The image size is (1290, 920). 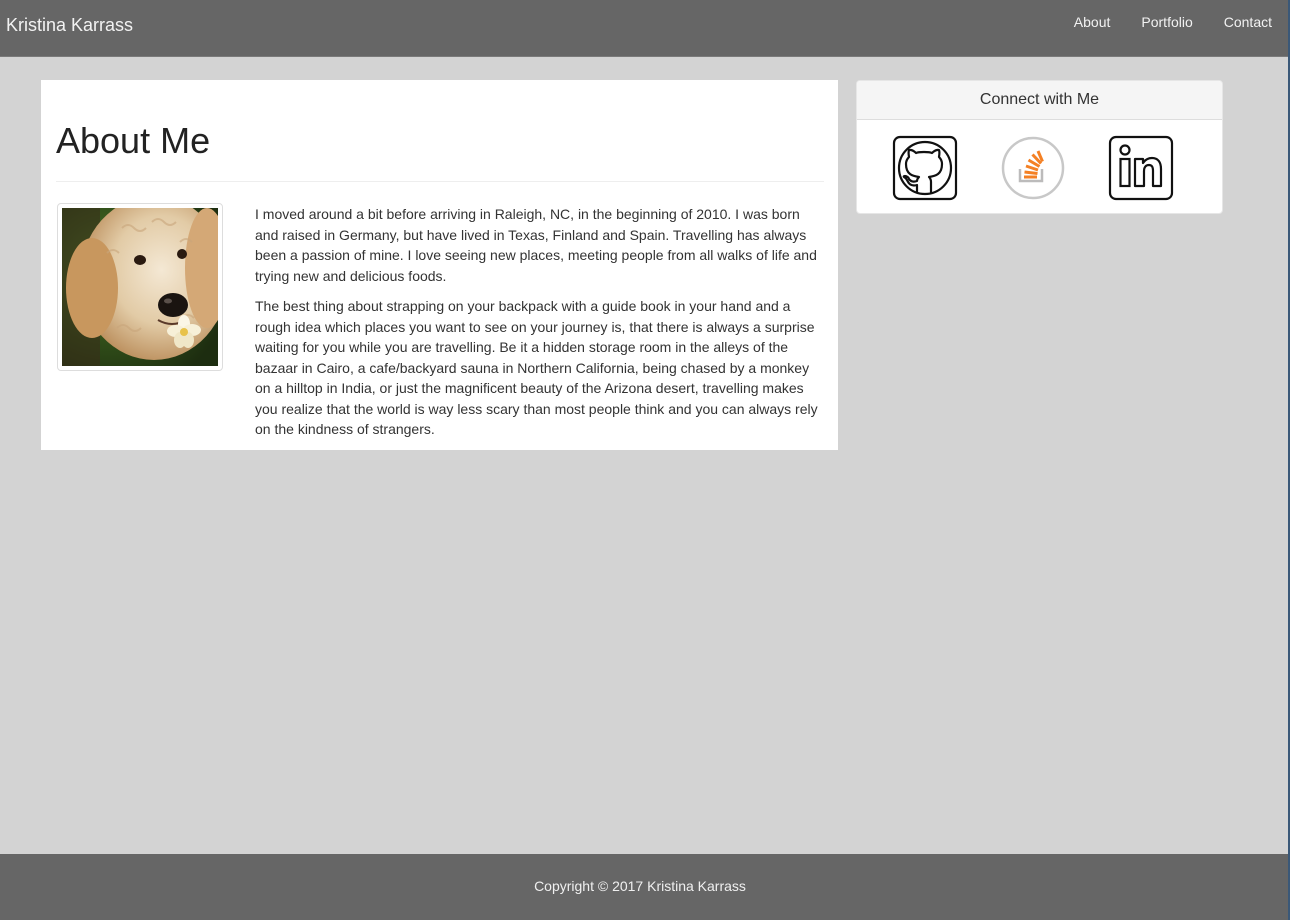 What do you see at coordinates (440, 181) in the screenshot?
I see `title-divider` at bounding box center [440, 181].